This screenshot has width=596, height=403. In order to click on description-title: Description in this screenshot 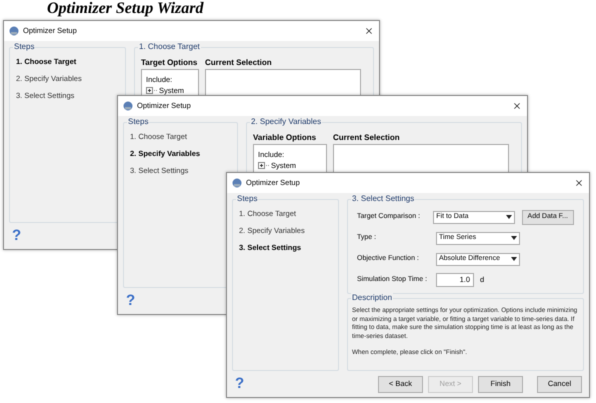, I will do `click(372, 298)`.